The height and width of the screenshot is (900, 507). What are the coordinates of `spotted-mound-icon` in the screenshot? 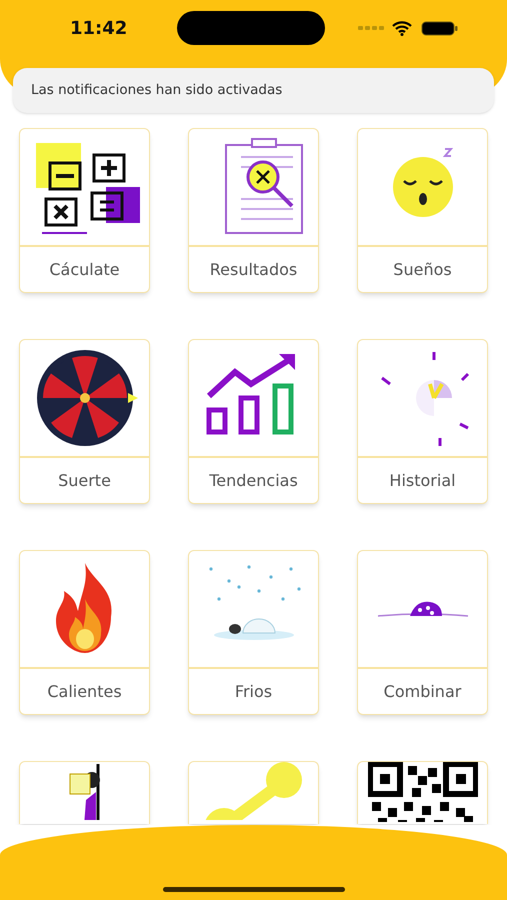 It's located at (423, 609).